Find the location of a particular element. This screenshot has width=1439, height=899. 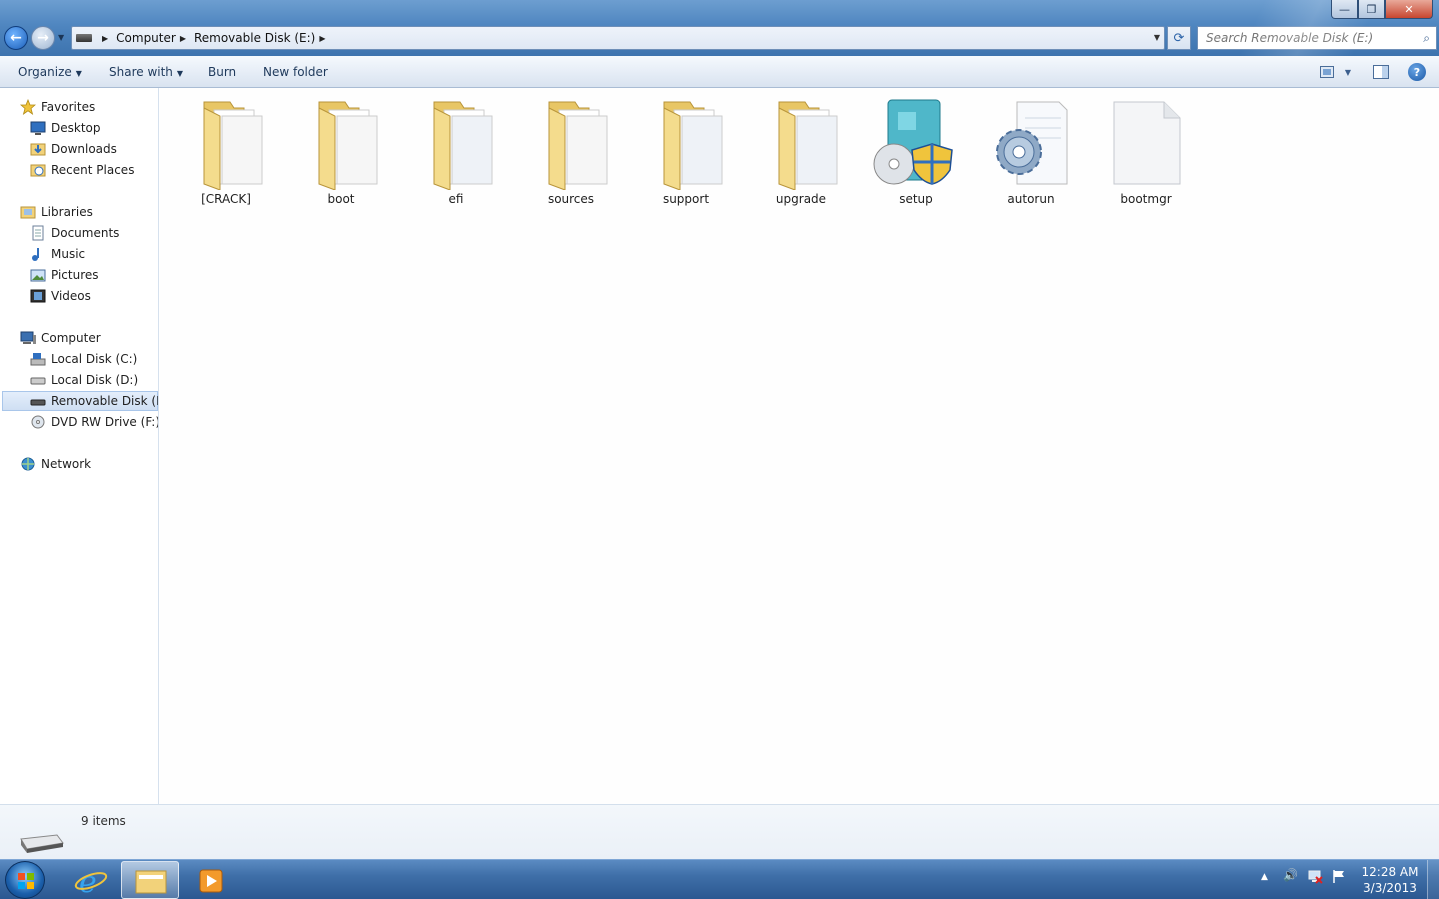

search-box: ⌕ is located at coordinates (1317, 38).